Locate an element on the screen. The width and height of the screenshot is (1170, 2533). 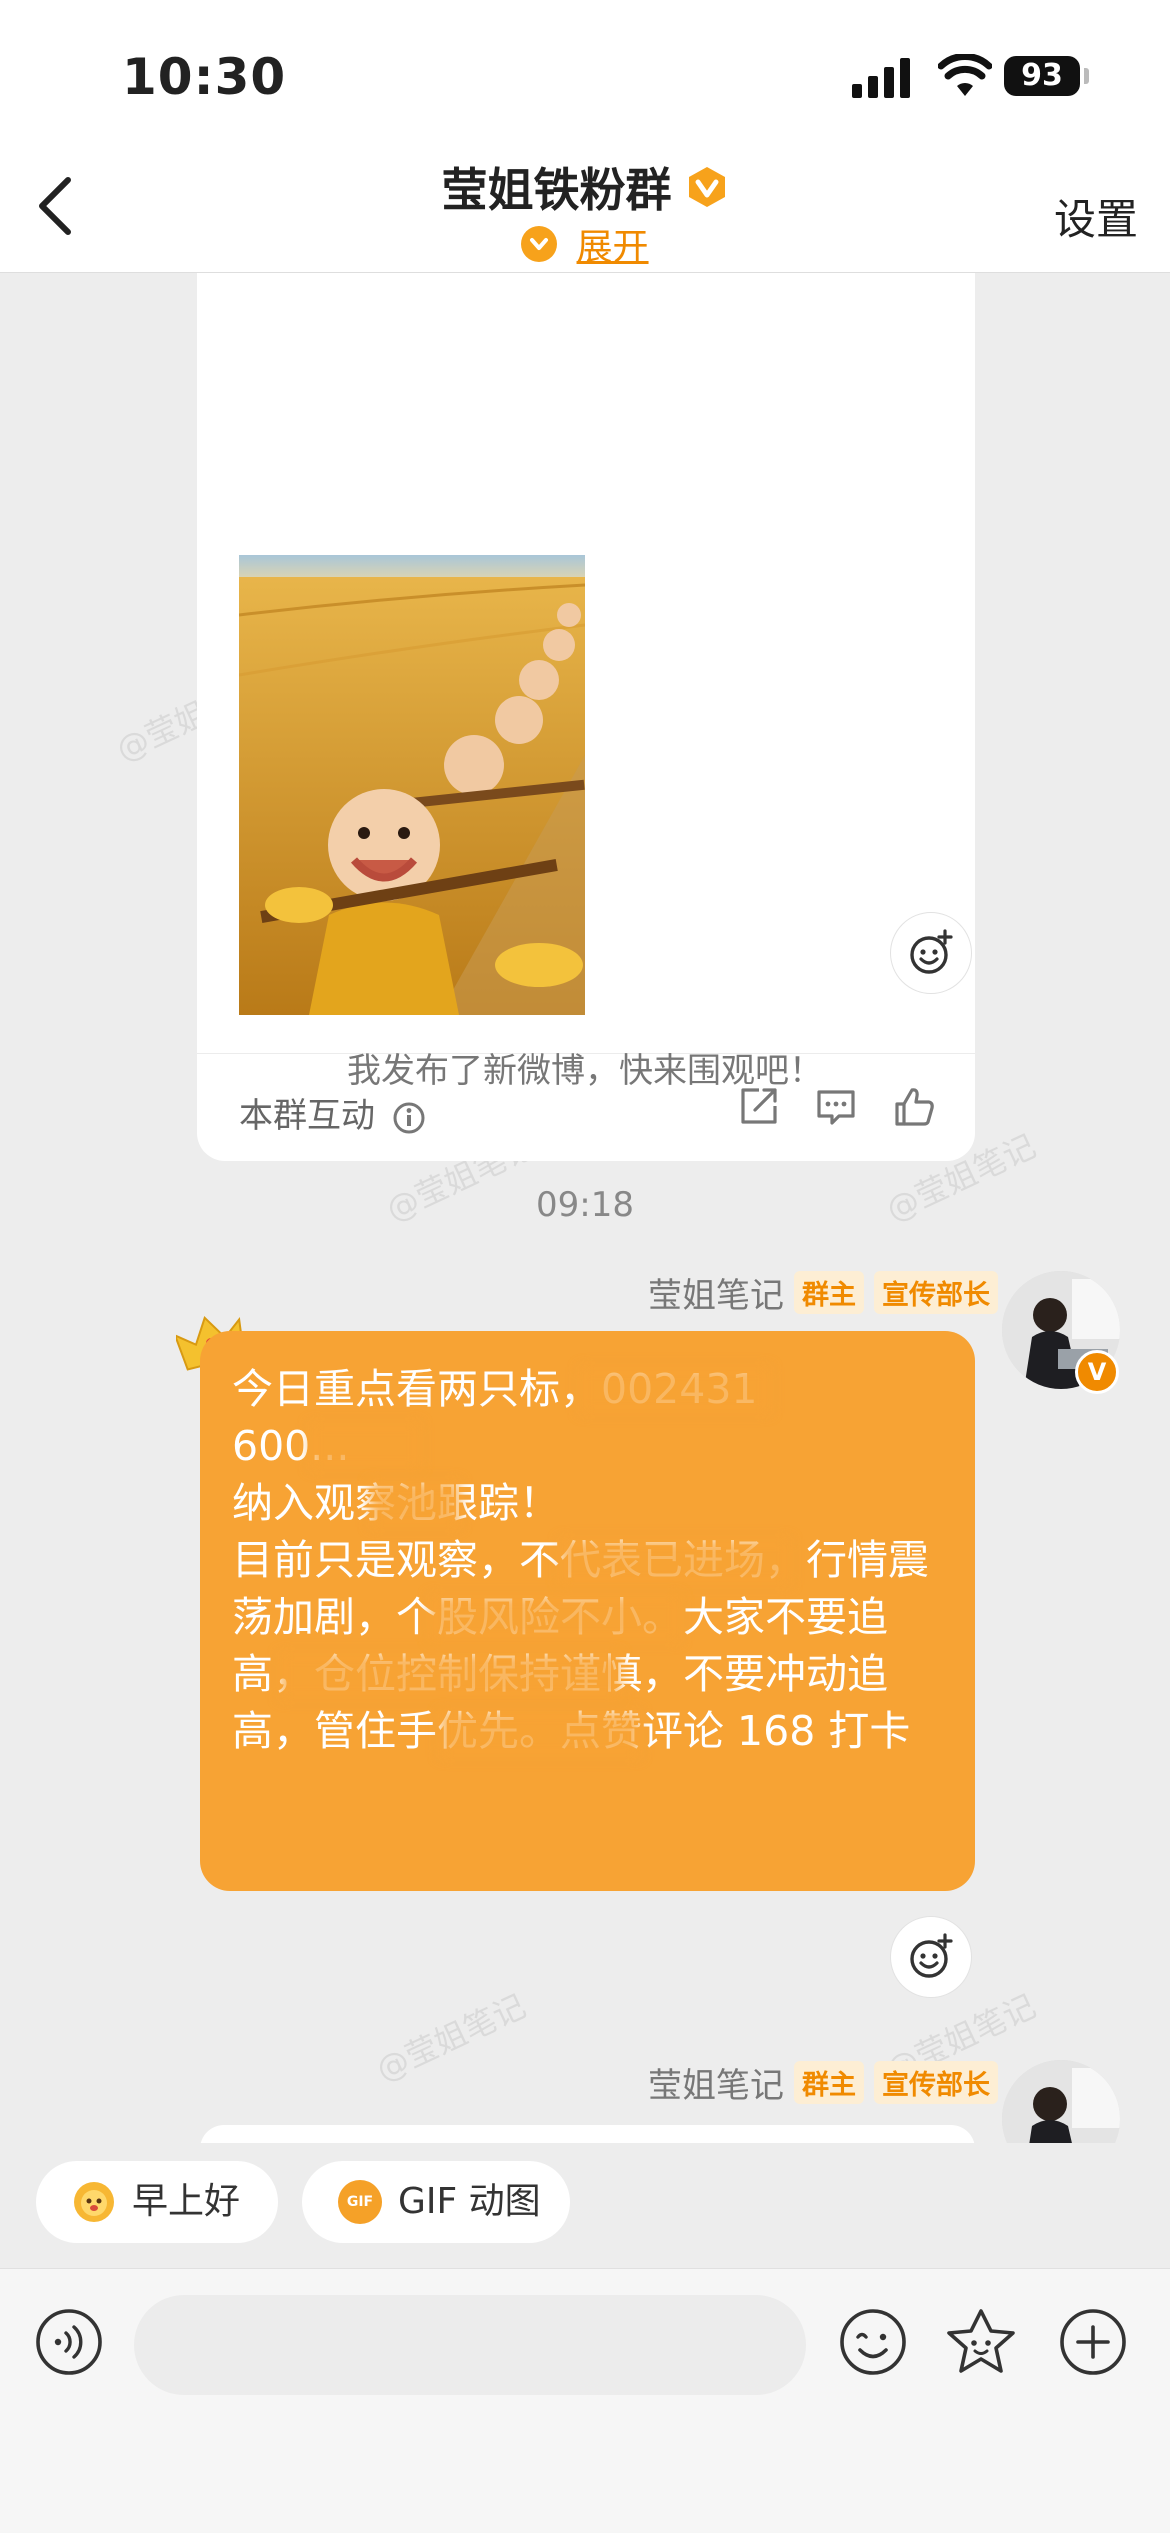
watermark: @莹姐笔记 is located at coordinates (451, 2037).